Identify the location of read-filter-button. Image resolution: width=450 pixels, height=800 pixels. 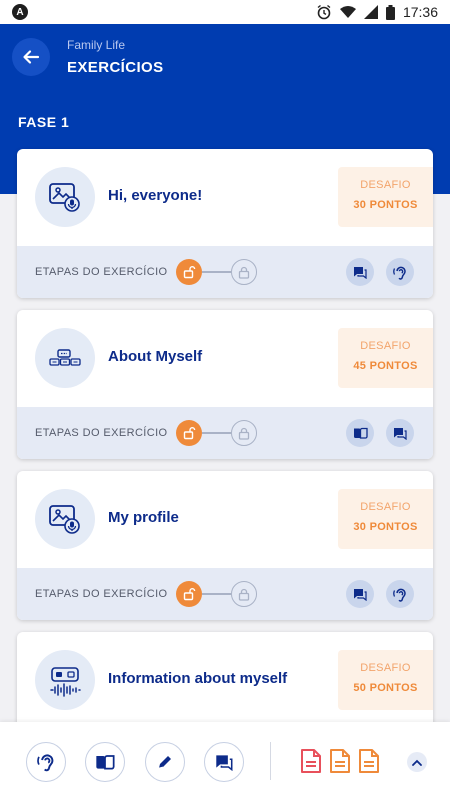
(105, 762).